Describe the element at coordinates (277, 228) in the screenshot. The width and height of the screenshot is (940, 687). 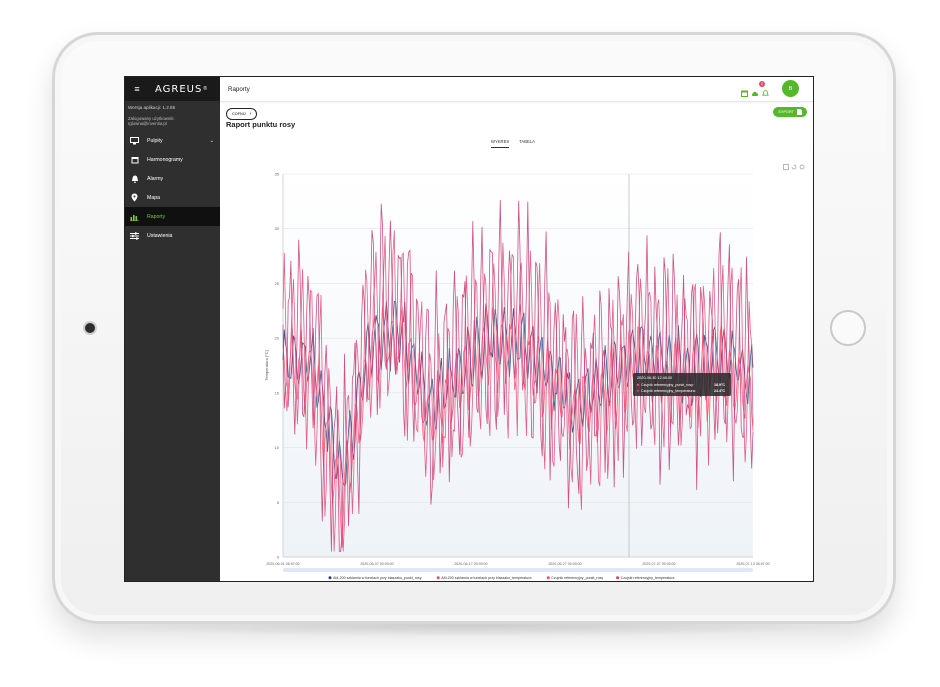
I see `y-tick-label: 30` at that location.